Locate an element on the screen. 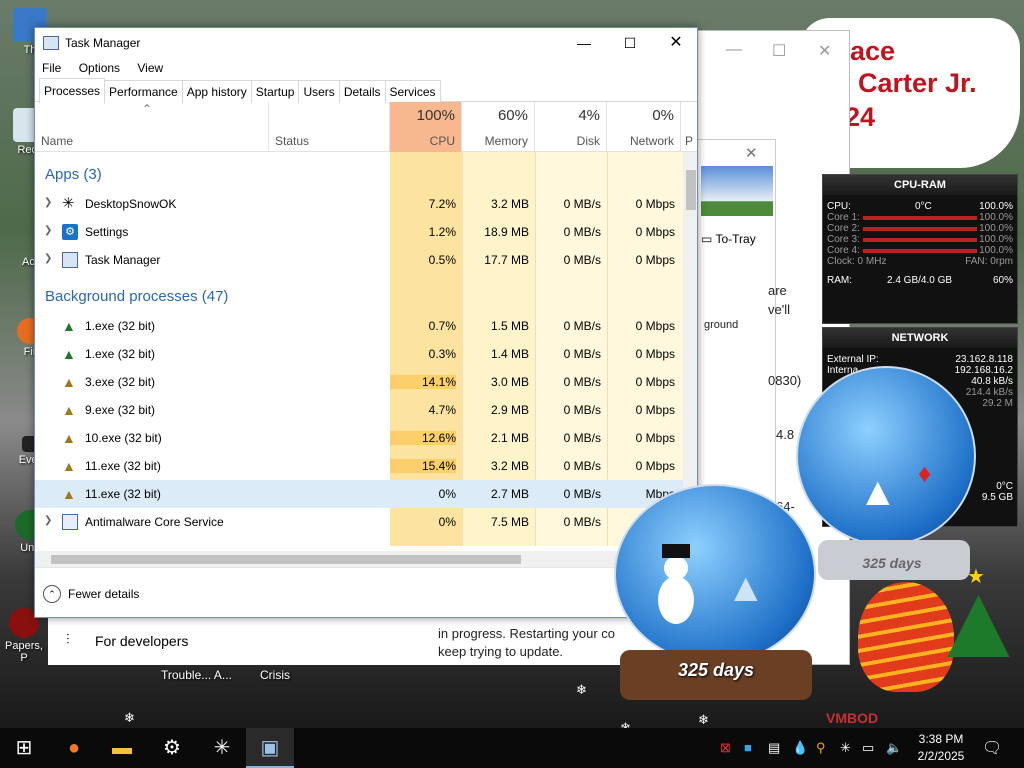 The height and width of the screenshot is (768, 1024). tab-app-history: App history is located at coordinates (216, 91).